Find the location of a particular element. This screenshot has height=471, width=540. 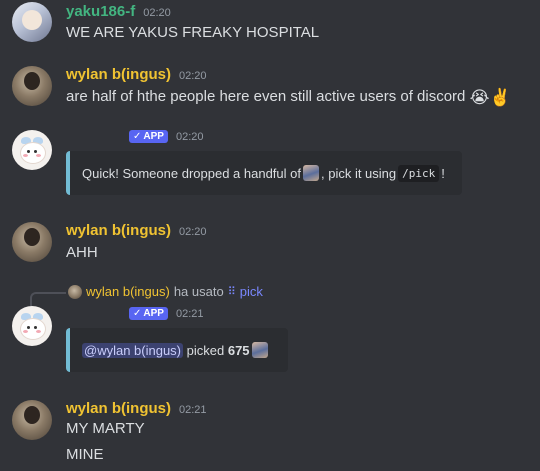

pick-command-code: /pick is located at coordinates (419, 173).